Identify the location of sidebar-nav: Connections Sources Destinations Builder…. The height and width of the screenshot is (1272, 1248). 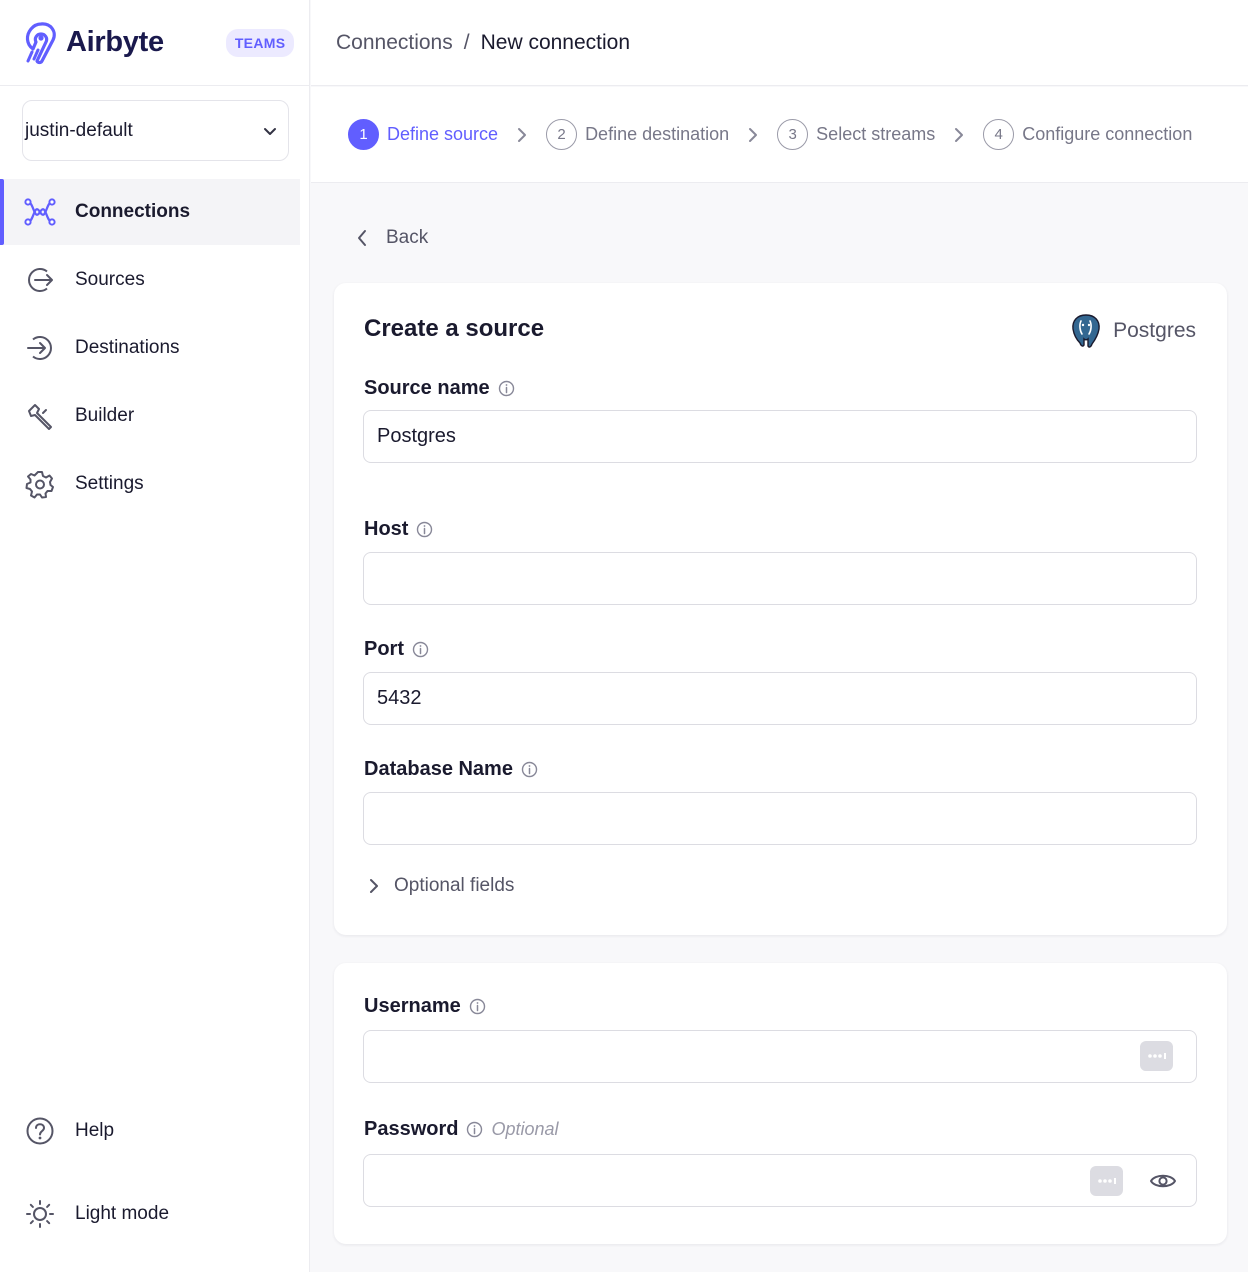
(155, 349).